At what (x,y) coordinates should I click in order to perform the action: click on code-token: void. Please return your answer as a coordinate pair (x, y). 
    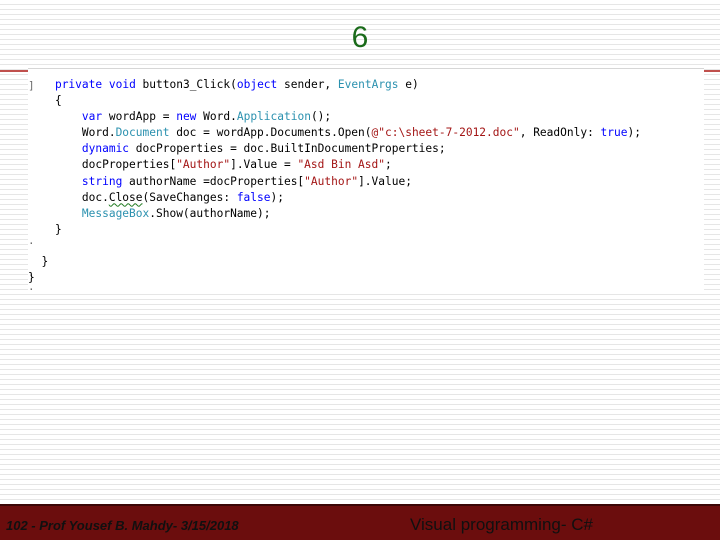
    Looking at the image, I should click on (122, 84).